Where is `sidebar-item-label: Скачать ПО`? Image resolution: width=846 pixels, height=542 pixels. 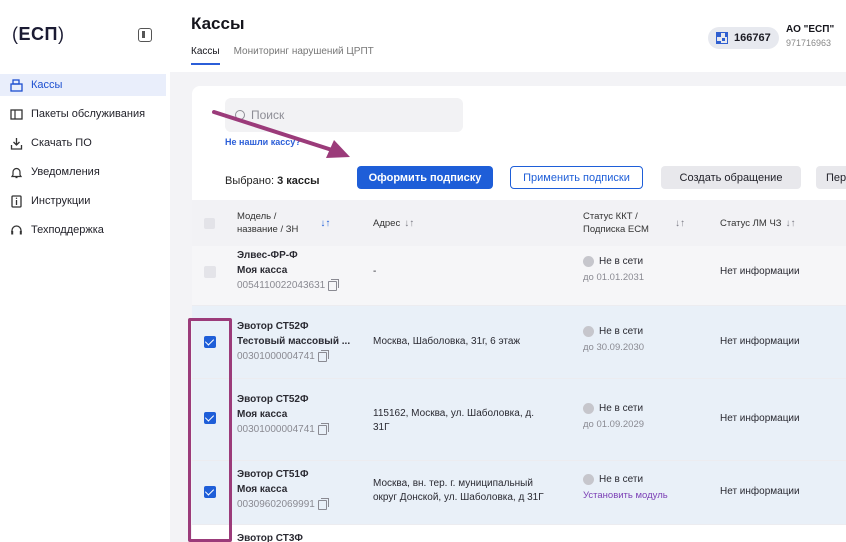 sidebar-item-label: Скачать ПО is located at coordinates (61, 143).